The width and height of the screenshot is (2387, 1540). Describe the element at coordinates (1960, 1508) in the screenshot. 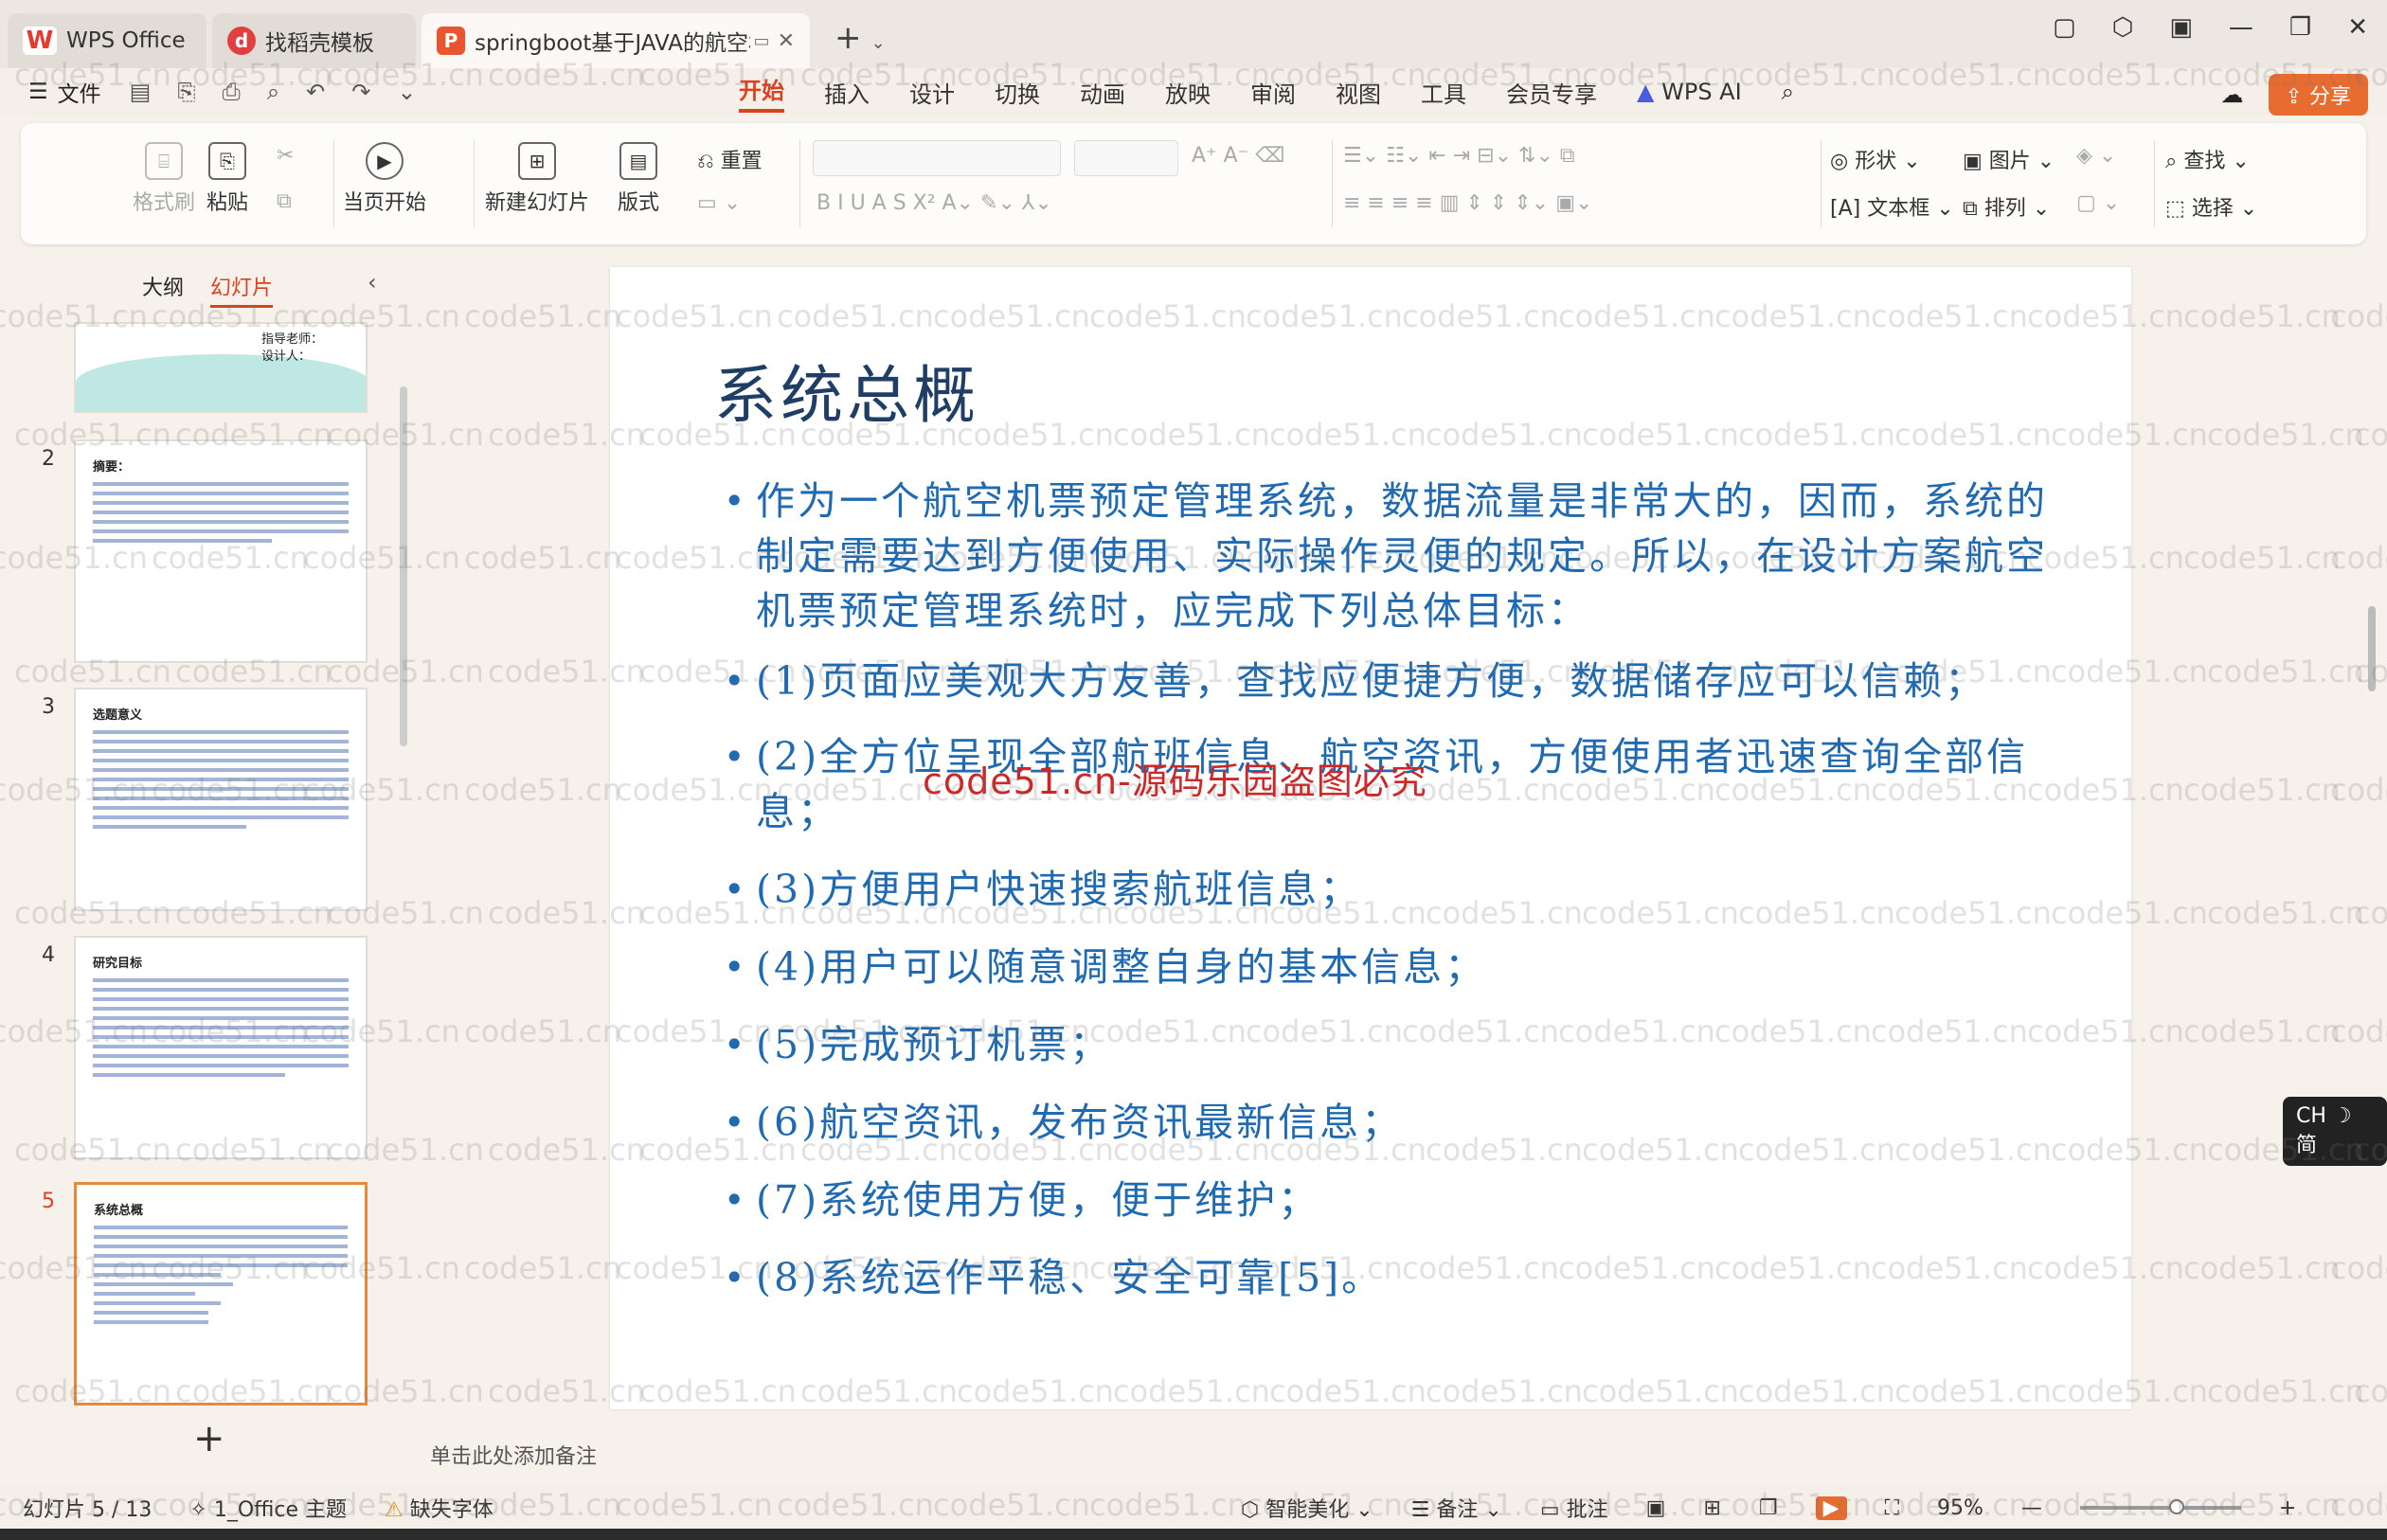

I see `zoom-level: 95%` at that location.